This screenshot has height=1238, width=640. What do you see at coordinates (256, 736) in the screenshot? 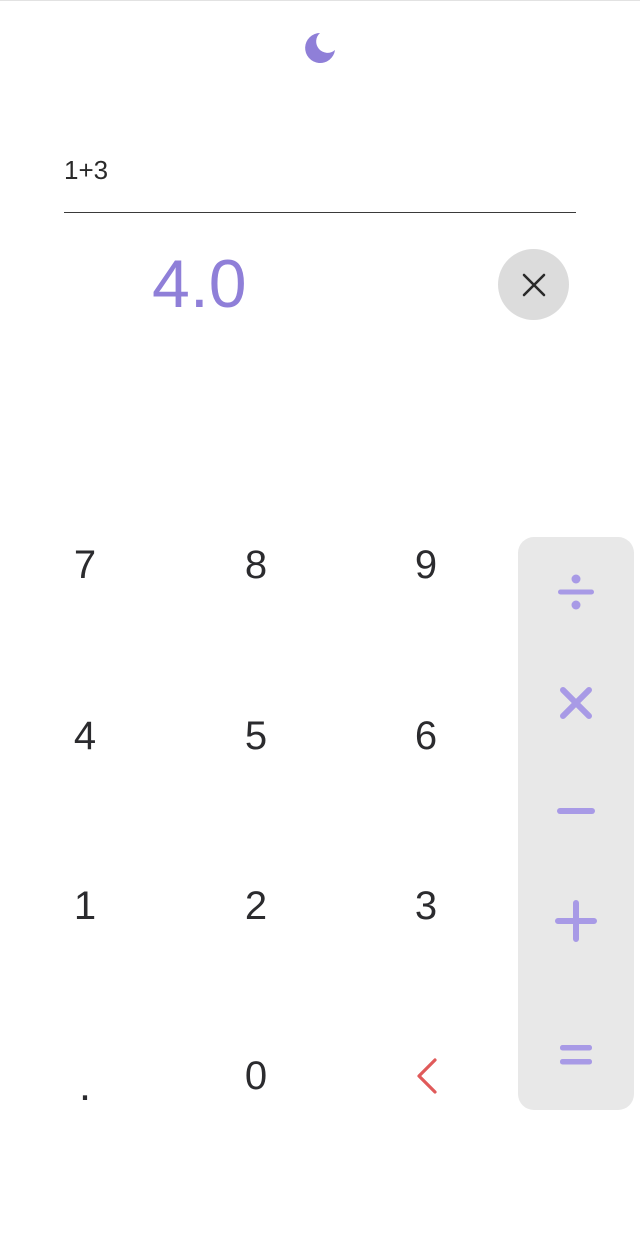
I see `key-5: 5` at bounding box center [256, 736].